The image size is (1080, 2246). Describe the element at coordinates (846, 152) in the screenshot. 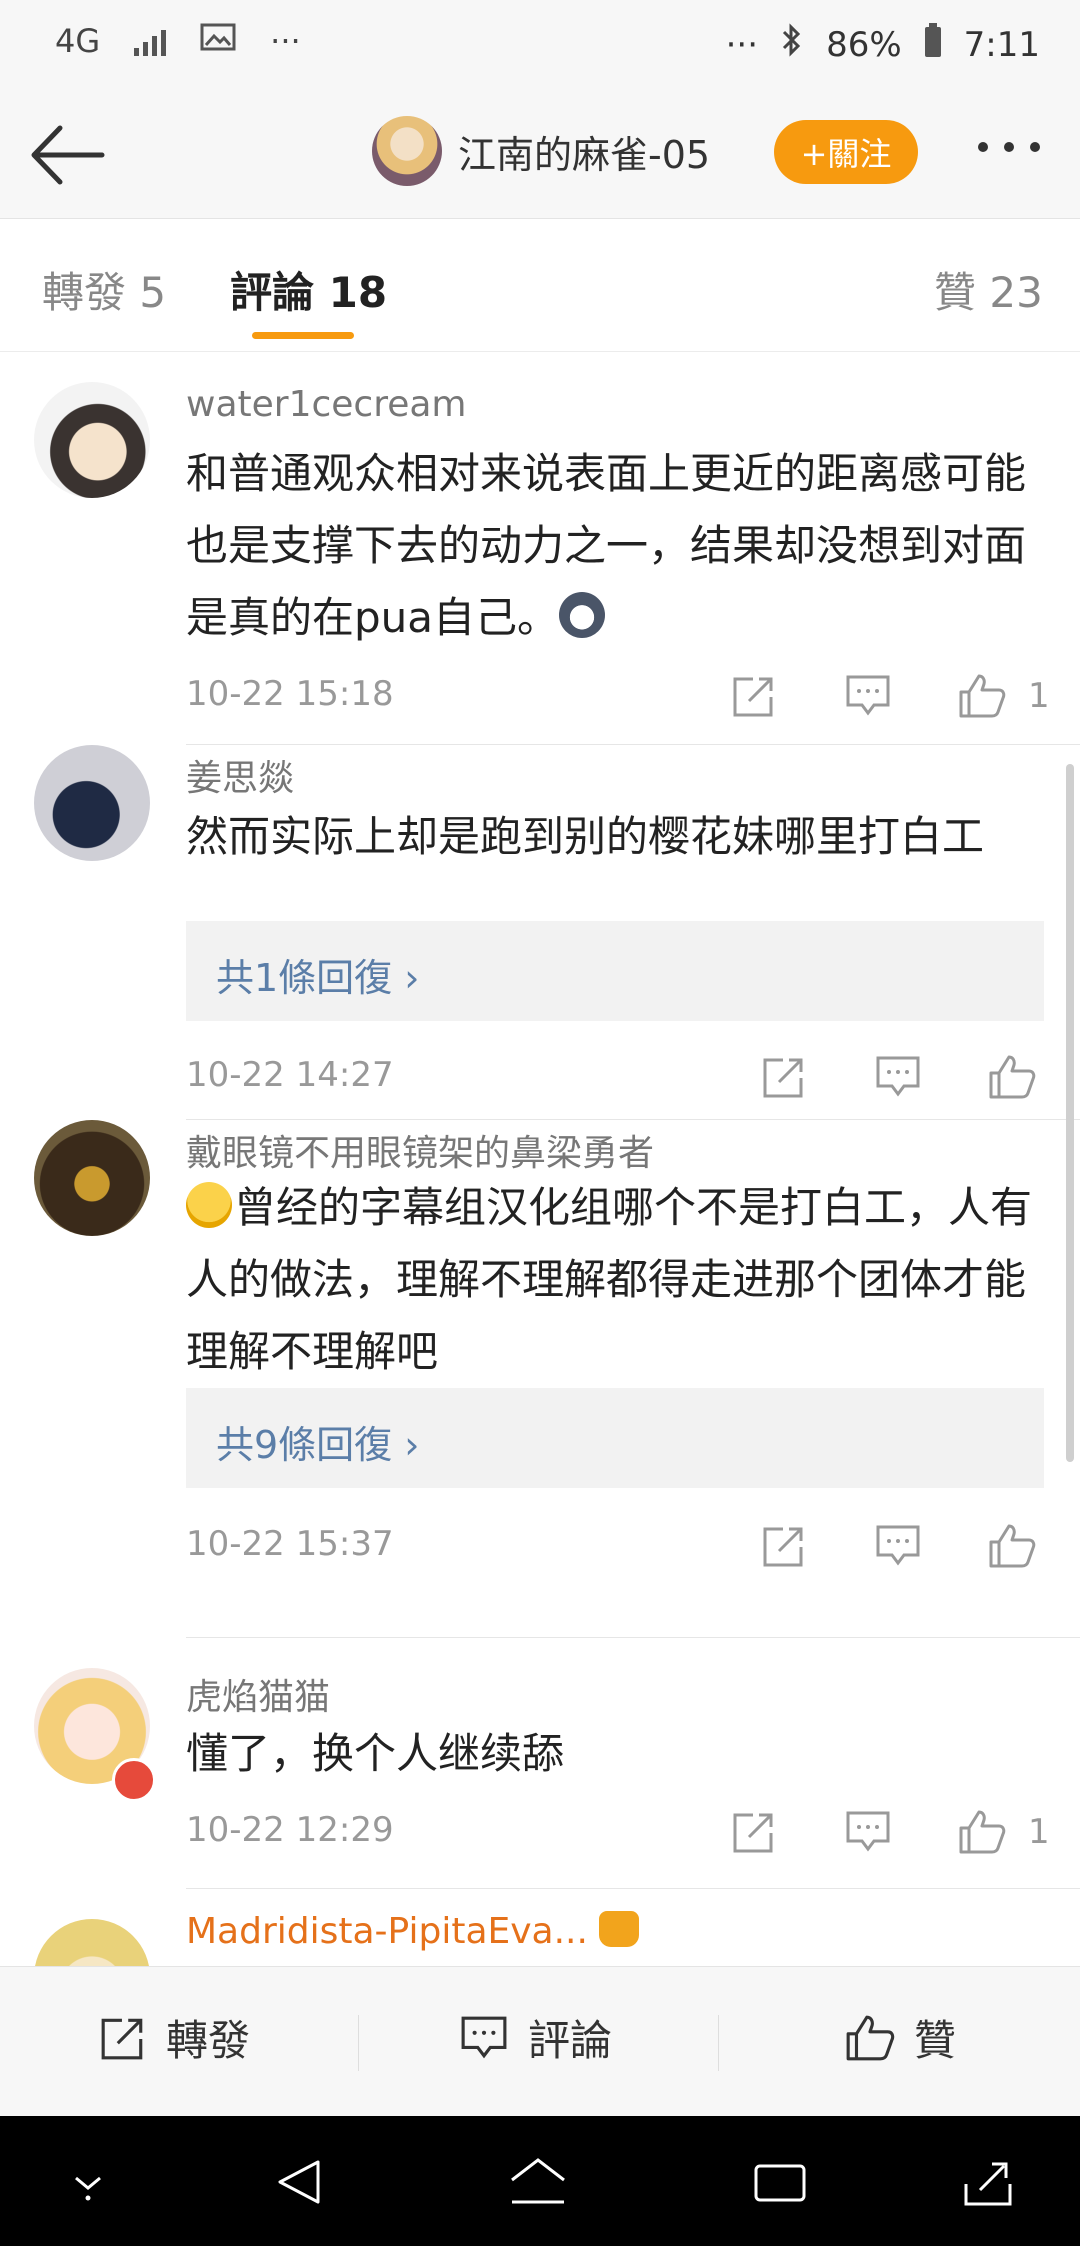

I see `follow-button: +關注` at that location.